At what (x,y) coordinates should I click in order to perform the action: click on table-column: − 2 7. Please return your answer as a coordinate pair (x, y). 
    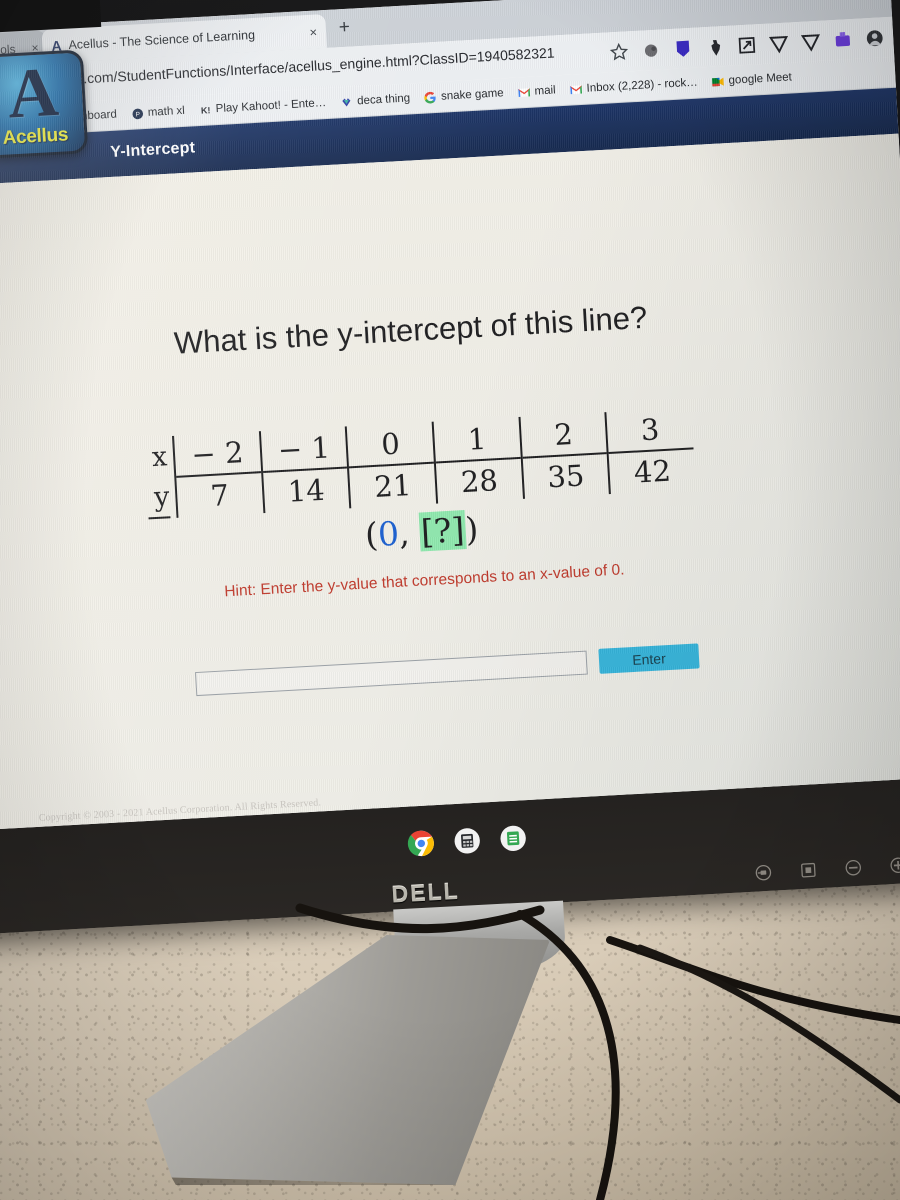
    Looking at the image, I should click on (218, 474).